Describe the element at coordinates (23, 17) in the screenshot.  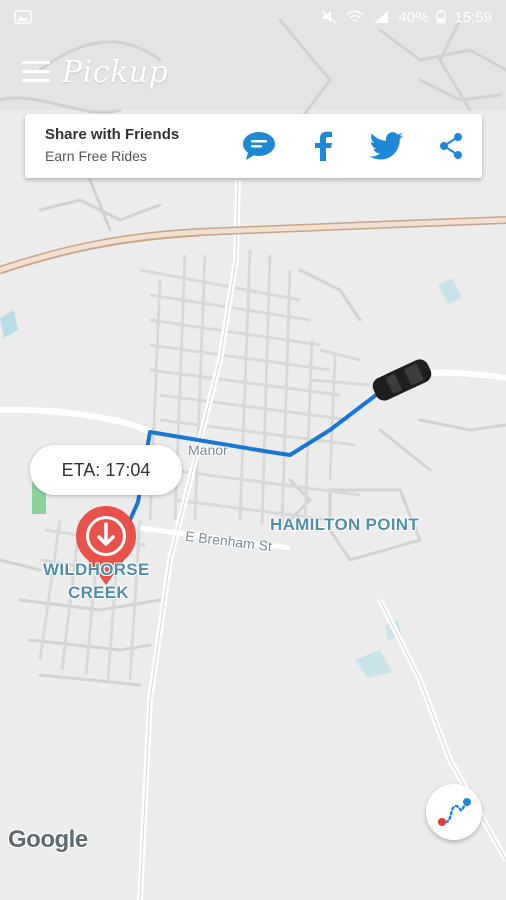
I see `image-notification-icon` at that location.